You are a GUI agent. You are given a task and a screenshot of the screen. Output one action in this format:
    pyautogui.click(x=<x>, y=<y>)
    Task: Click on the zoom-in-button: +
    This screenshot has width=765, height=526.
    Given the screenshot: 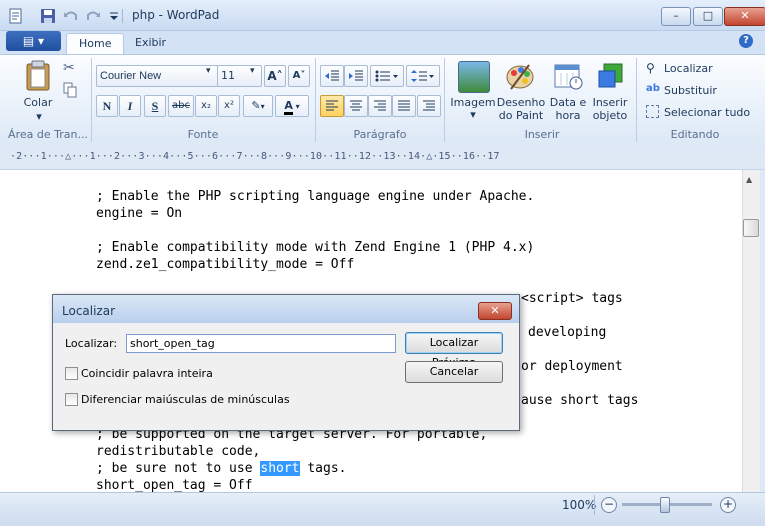 What is the action you would take?
    pyautogui.click(x=728, y=505)
    